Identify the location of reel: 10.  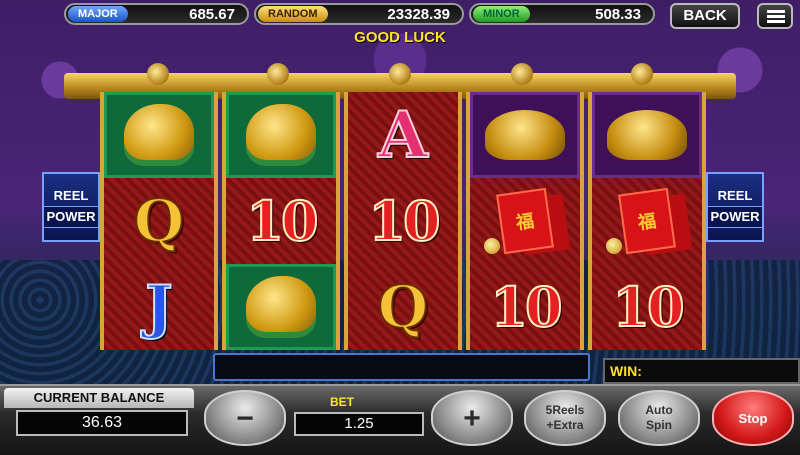
(281, 221).